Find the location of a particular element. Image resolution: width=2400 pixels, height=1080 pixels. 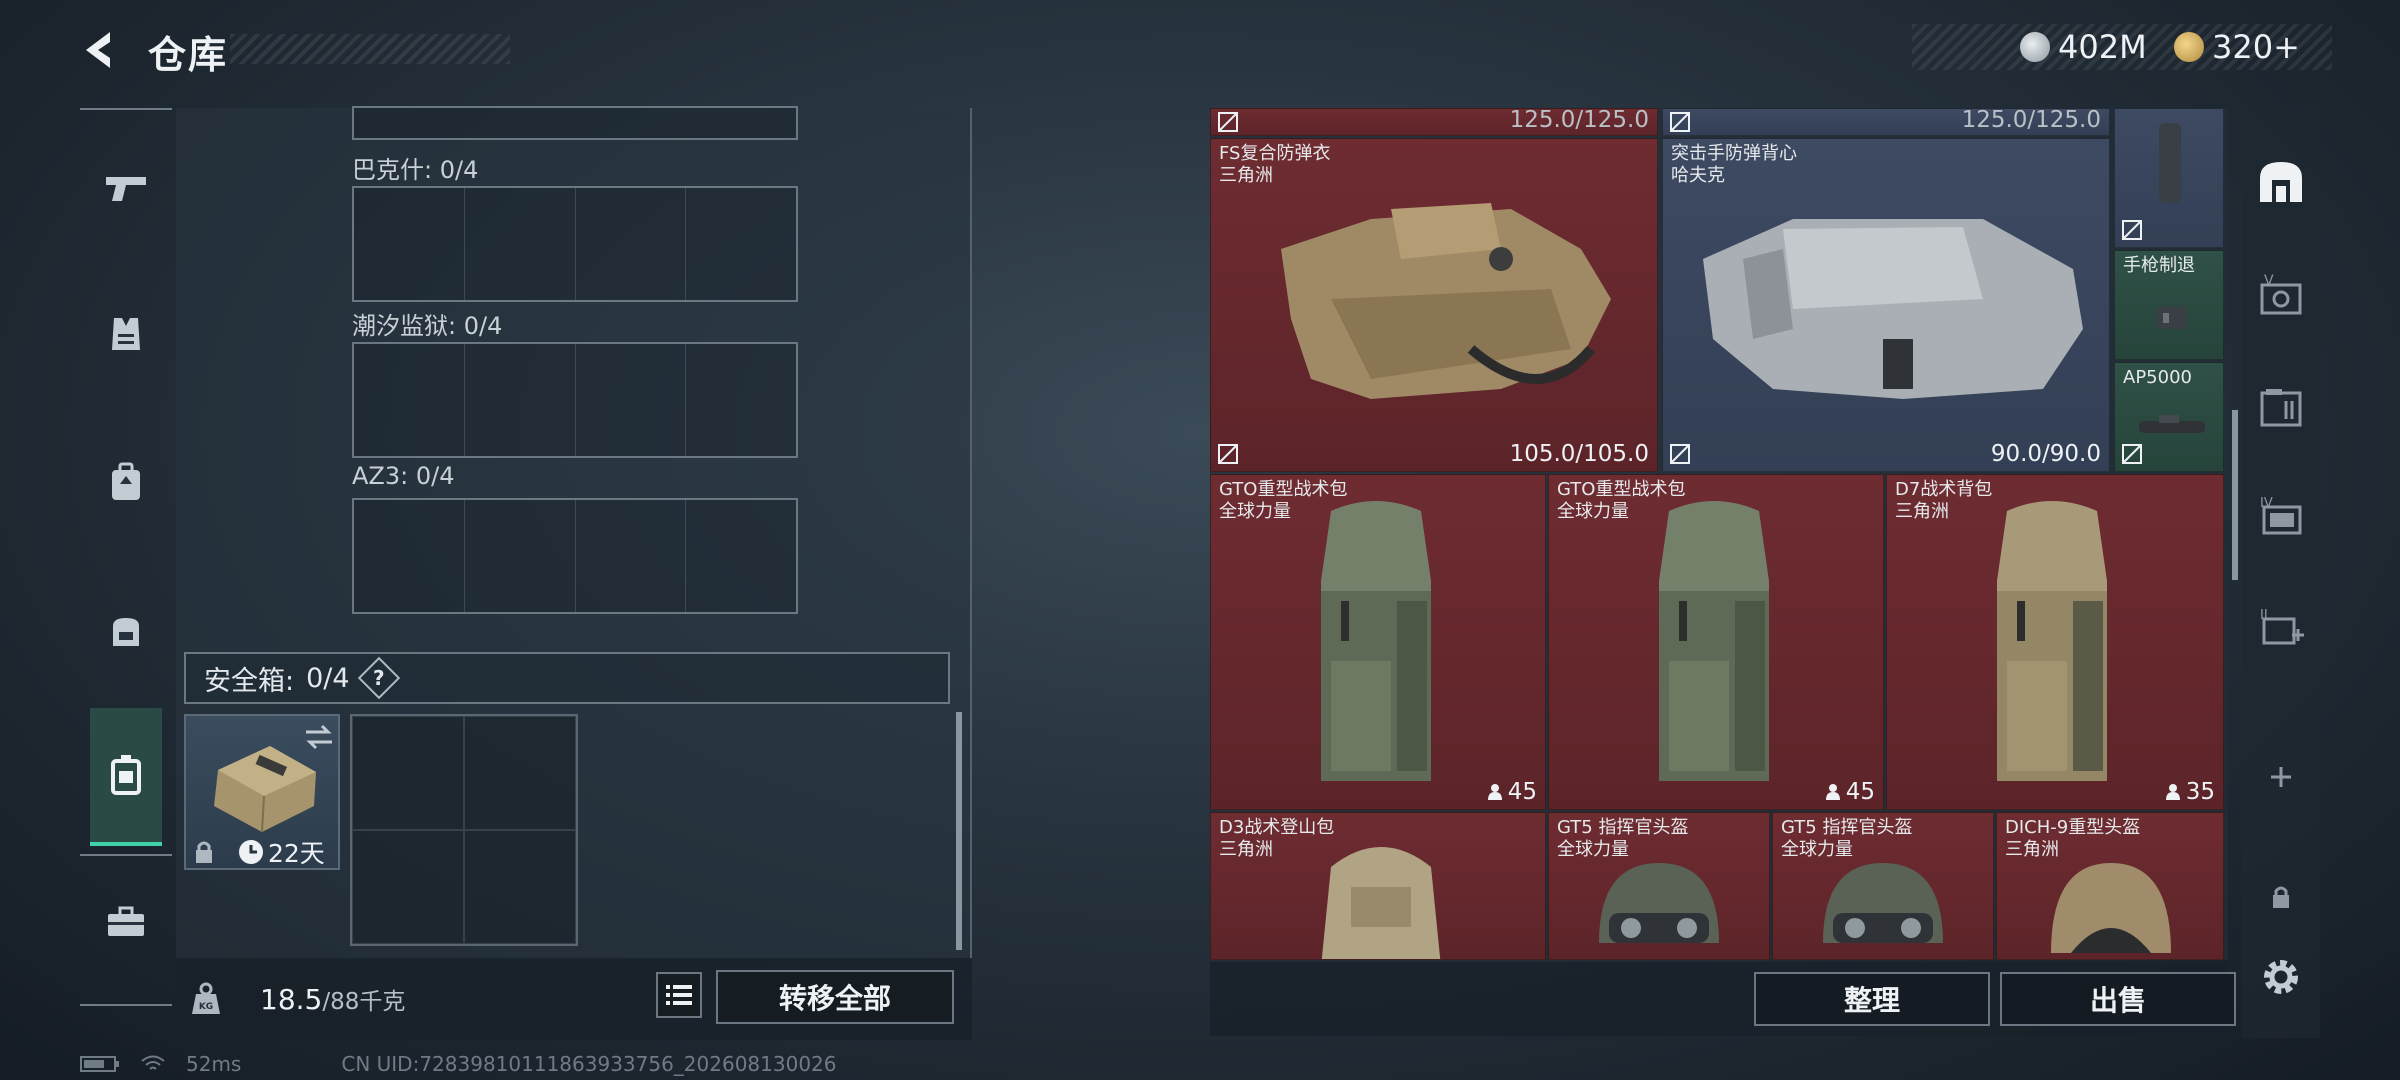

item-card-backpack: D3战术登山包 三角洲 is located at coordinates (1378, 886).